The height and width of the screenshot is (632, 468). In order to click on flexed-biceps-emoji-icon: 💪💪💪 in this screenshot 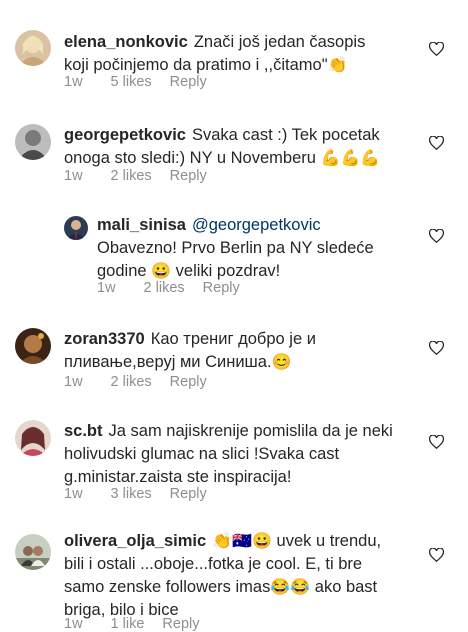, I will do `click(350, 158)`.